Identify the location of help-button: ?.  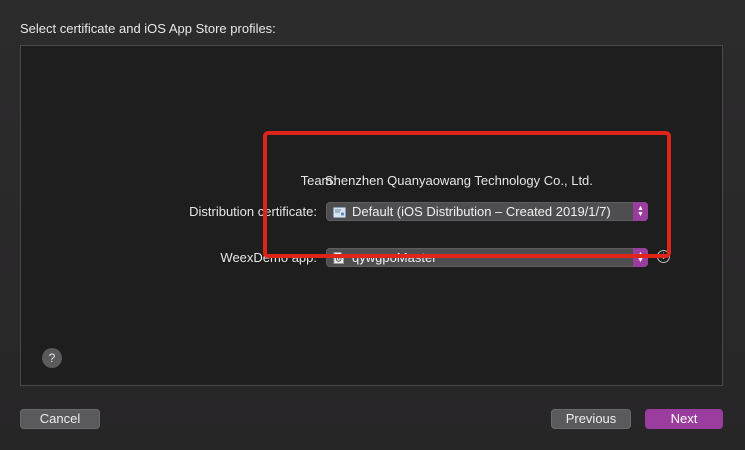
(52, 358).